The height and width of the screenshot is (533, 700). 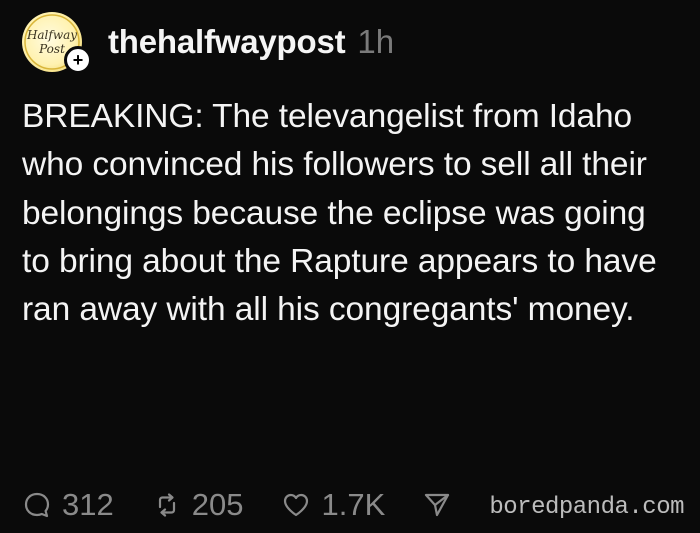 What do you see at coordinates (51, 49) in the screenshot?
I see `svg-text: Post` at bounding box center [51, 49].